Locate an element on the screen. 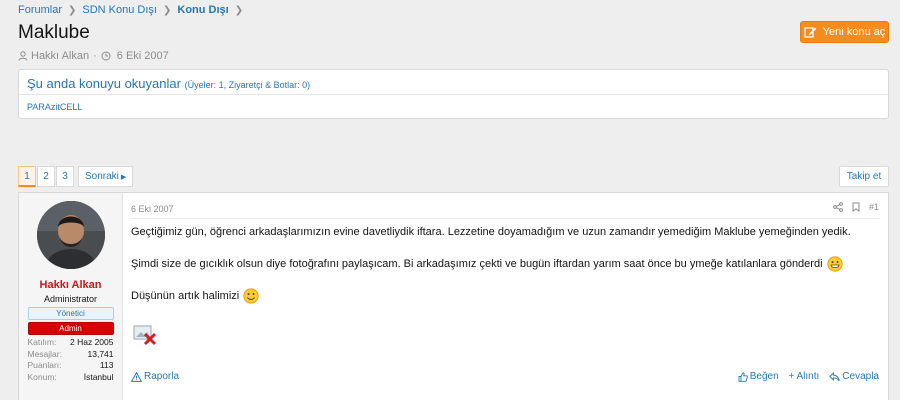 This screenshot has height=400, width=900. post-number: #1 is located at coordinates (874, 207).